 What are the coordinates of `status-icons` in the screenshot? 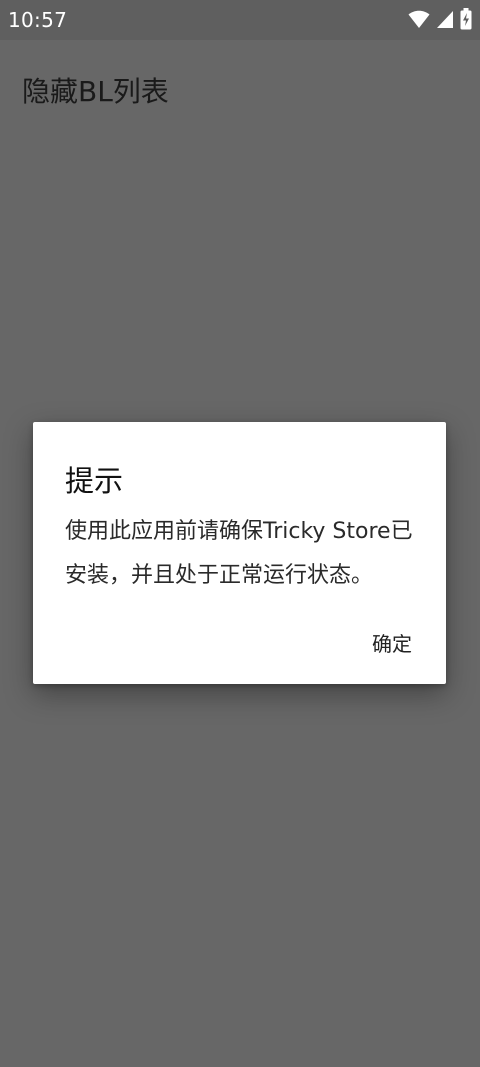 It's located at (440, 19).